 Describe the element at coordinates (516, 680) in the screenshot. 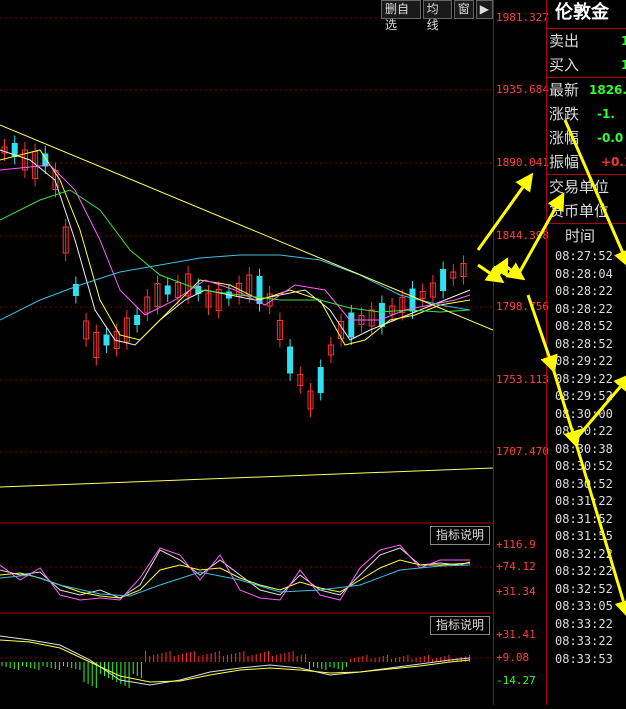

I see `y-label: -14.27` at that location.